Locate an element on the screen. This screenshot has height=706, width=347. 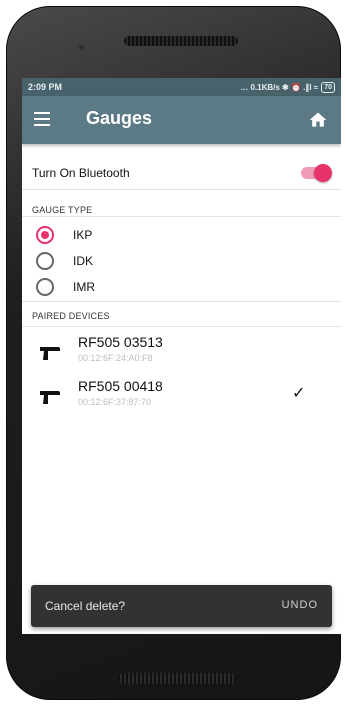
bluetooth-label: Turn On Bluetooth is located at coordinates (81, 173).